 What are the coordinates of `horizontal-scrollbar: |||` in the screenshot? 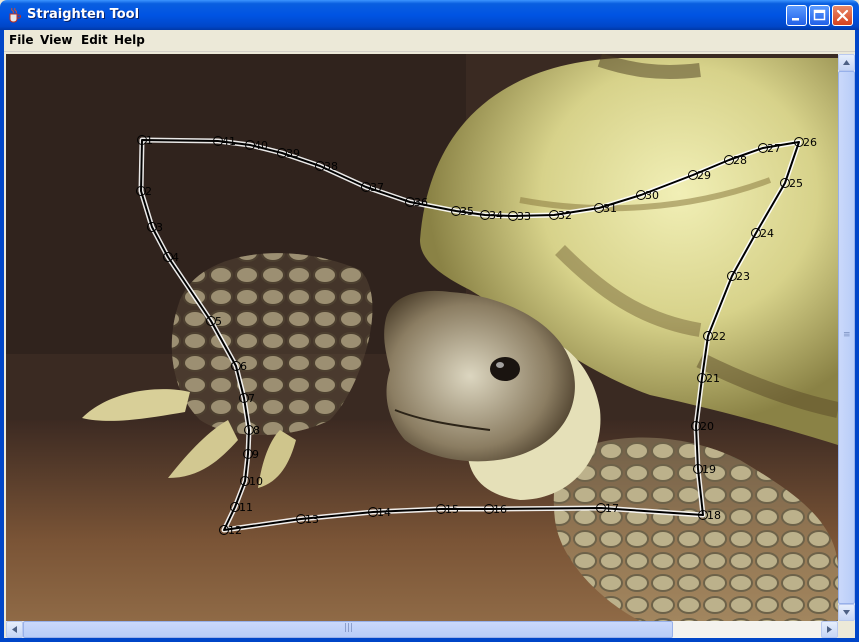 It's located at (422, 629).